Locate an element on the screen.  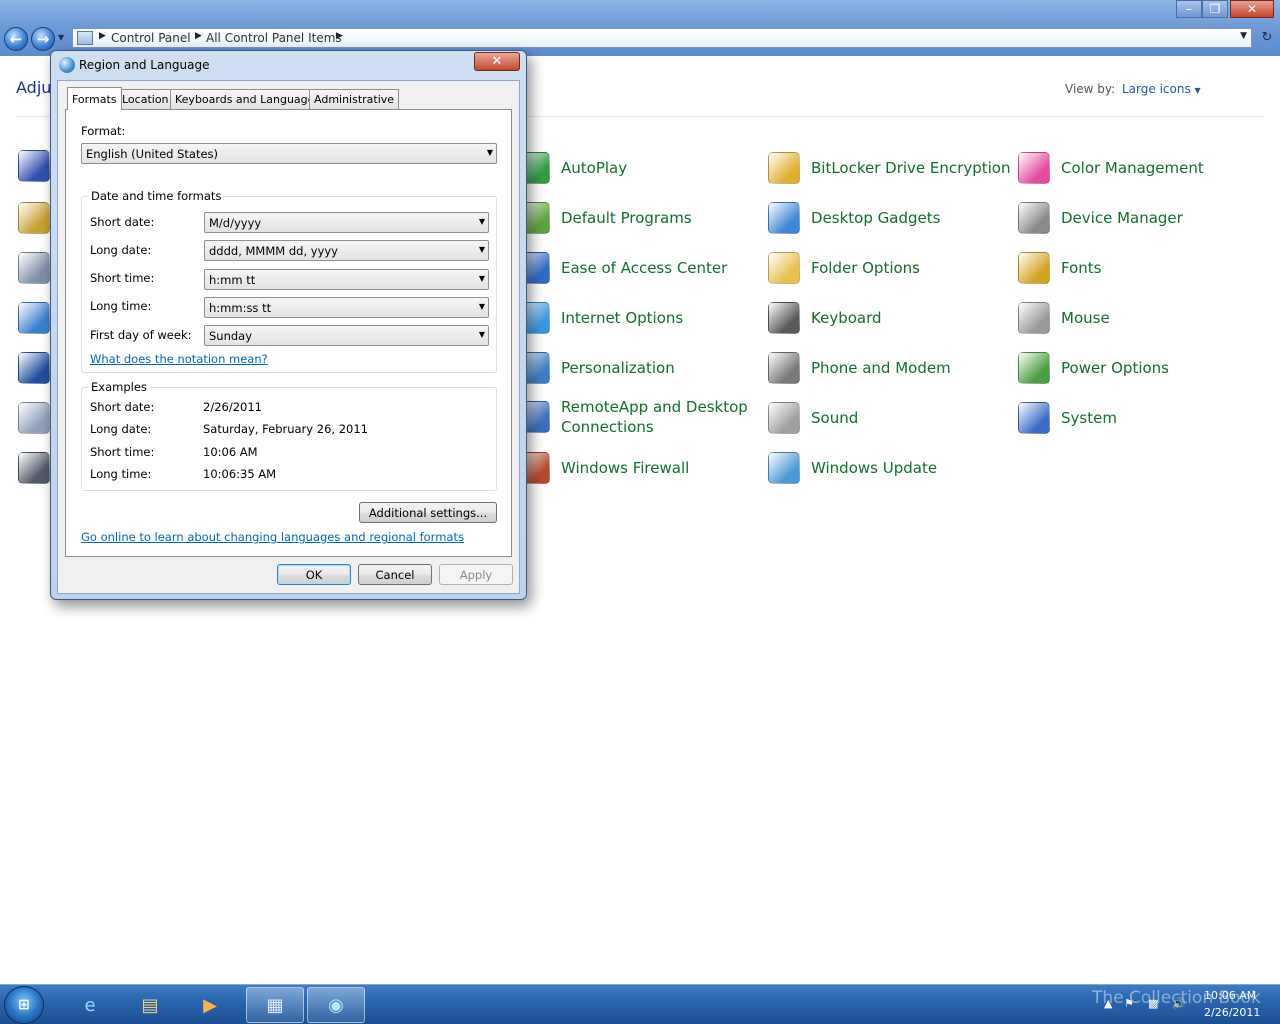
cp-item-label: Device Manager is located at coordinates (1122, 218).